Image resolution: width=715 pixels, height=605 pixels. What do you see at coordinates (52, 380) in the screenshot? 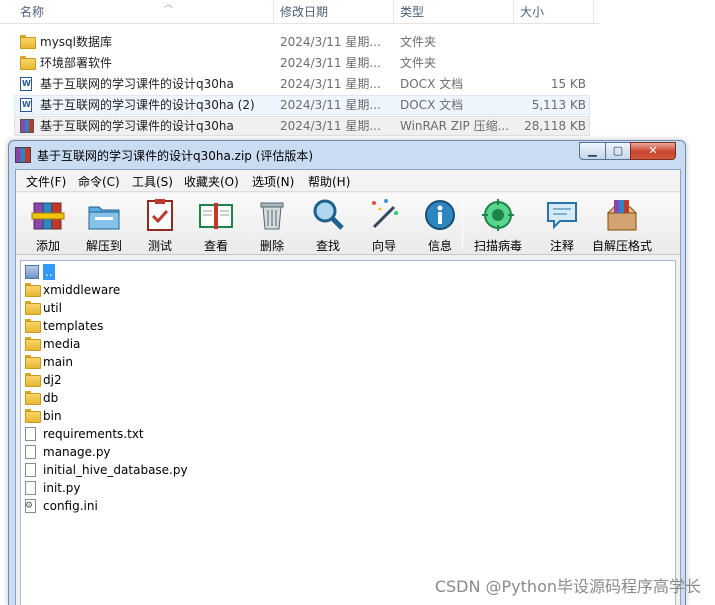
I see `entry-name: dj2` at bounding box center [52, 380].